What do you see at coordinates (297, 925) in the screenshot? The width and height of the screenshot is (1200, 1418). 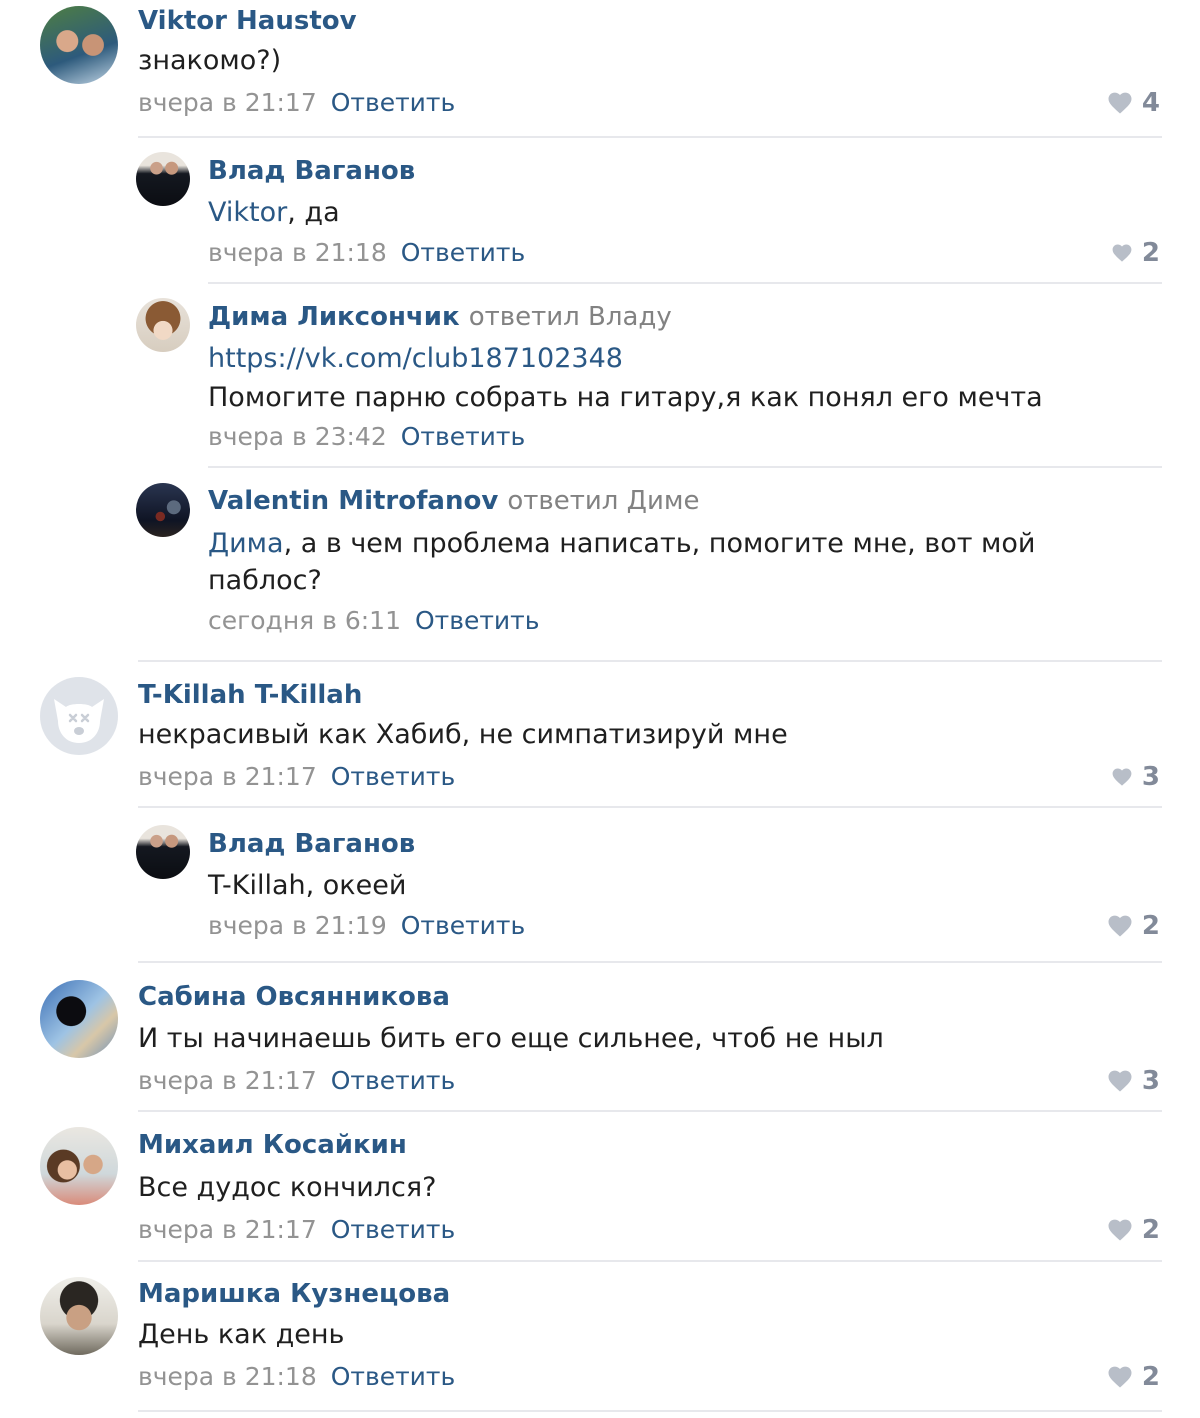 I see `comment-time: вчера в 21:19` at bounding box center [297, 925].